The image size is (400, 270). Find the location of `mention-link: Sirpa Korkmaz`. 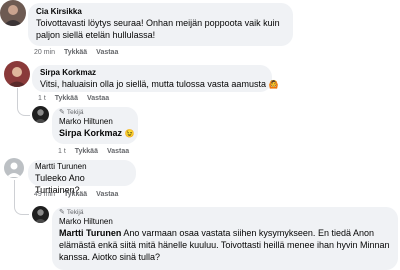

mention-link: Sirpa Korkmaz is located at coordinates (90, 133).